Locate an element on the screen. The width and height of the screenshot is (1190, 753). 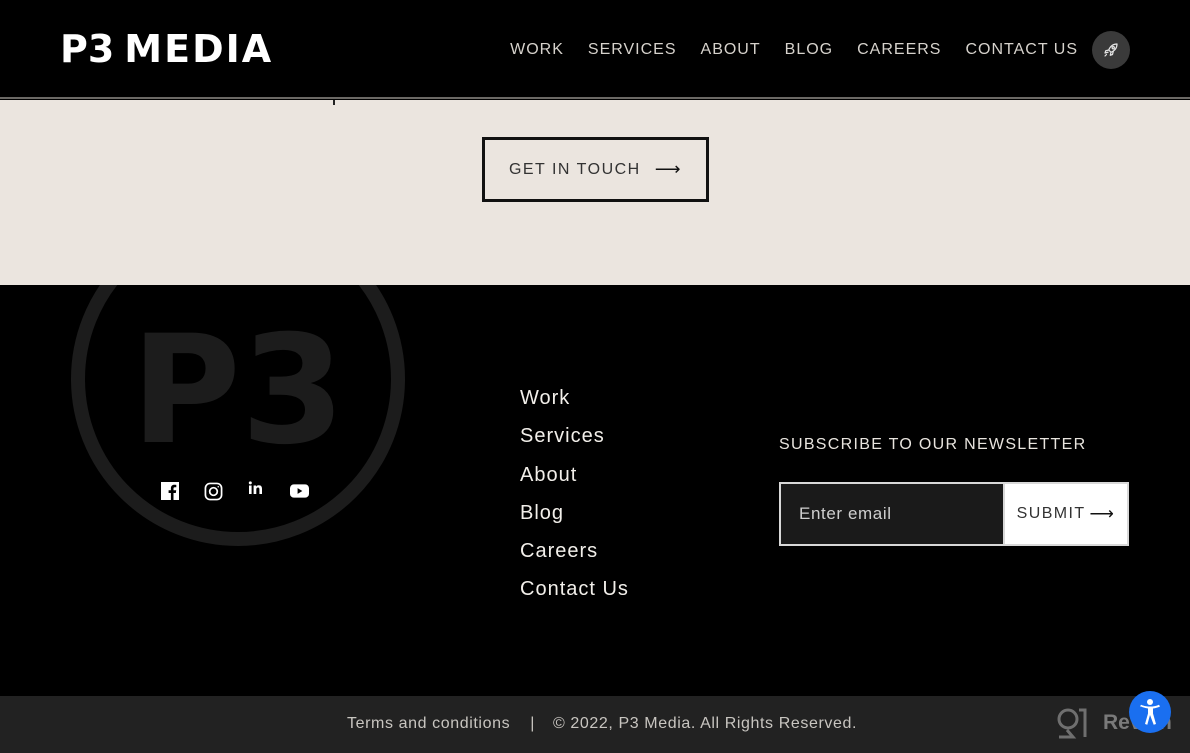
revain-logo-icon is located at coordinates (1072, 723).